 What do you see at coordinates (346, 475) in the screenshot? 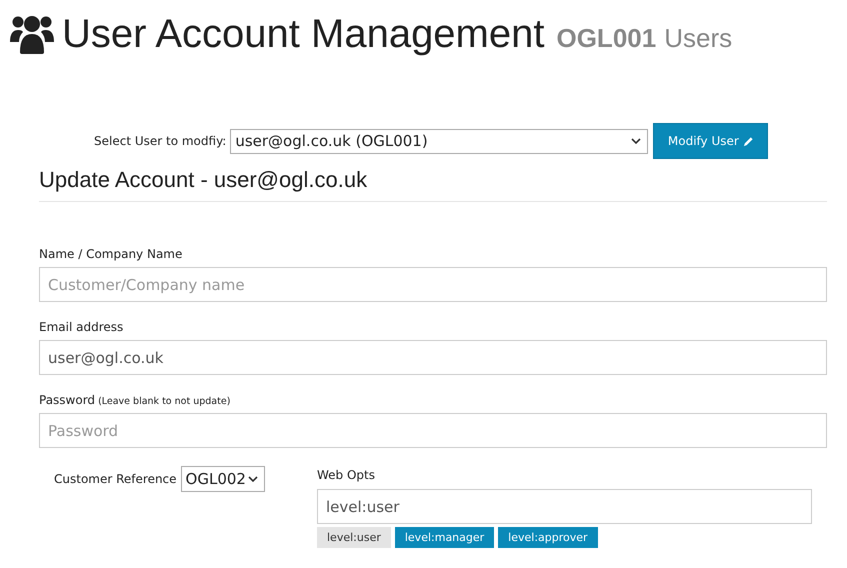
I see `web-opts-label: Web Opts` at bounding box center [346, 475].